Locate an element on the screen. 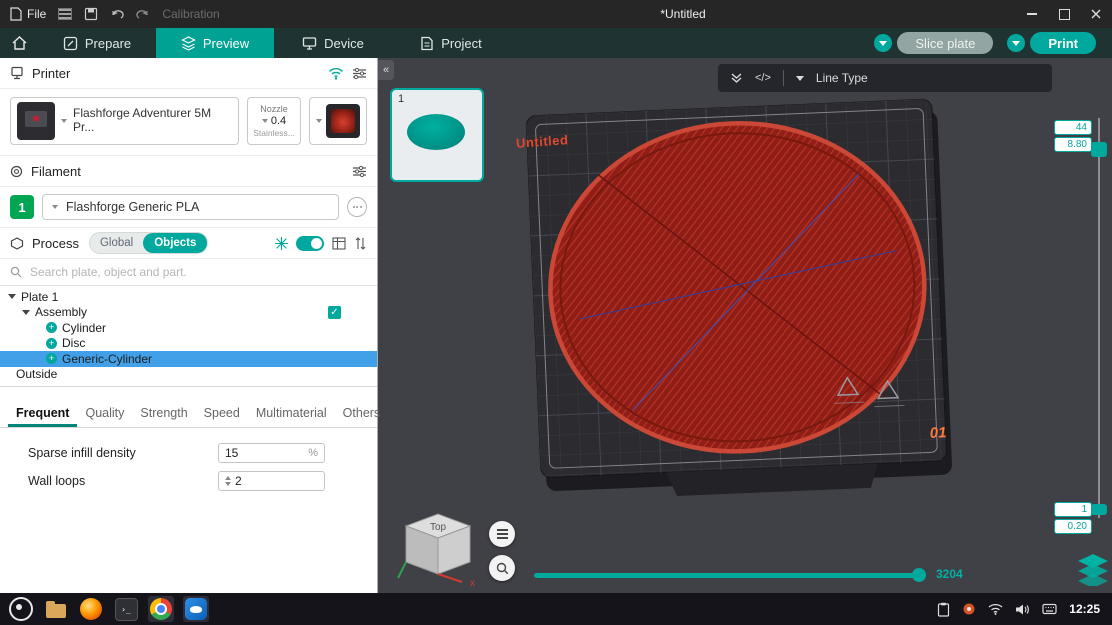 Image resolution: width=1112 pixels, height=625 pixels. tab-others: Others is located at coordinates (362, 416).